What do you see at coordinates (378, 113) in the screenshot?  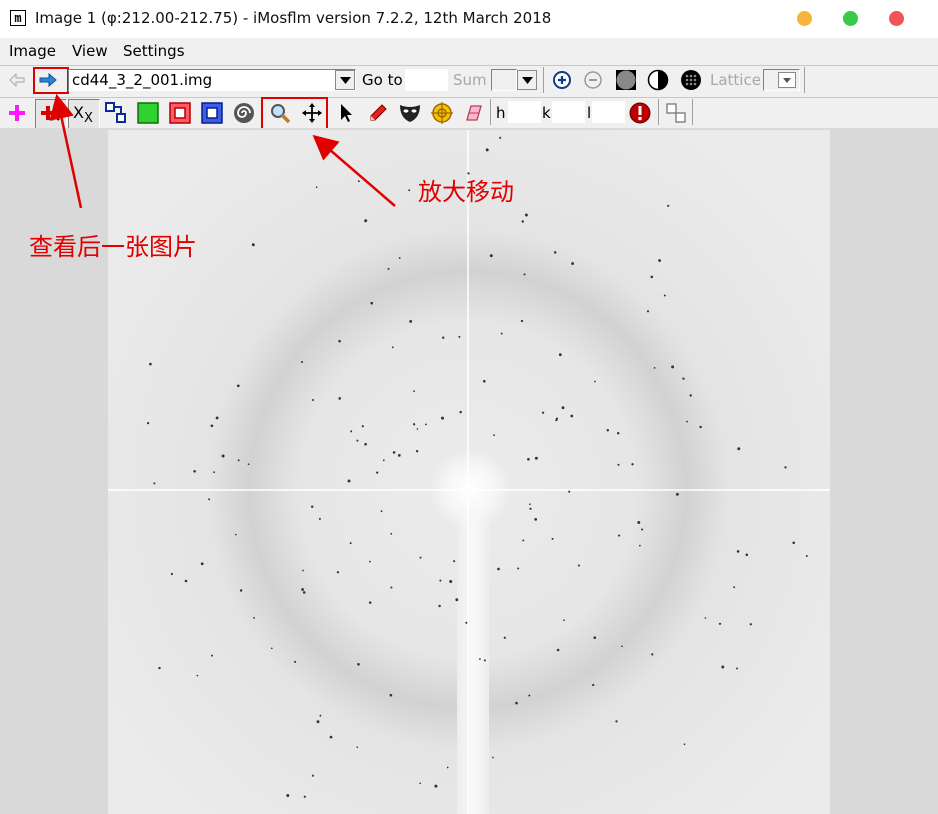 I see `pencil-icon` at bounding box center [378, 113].